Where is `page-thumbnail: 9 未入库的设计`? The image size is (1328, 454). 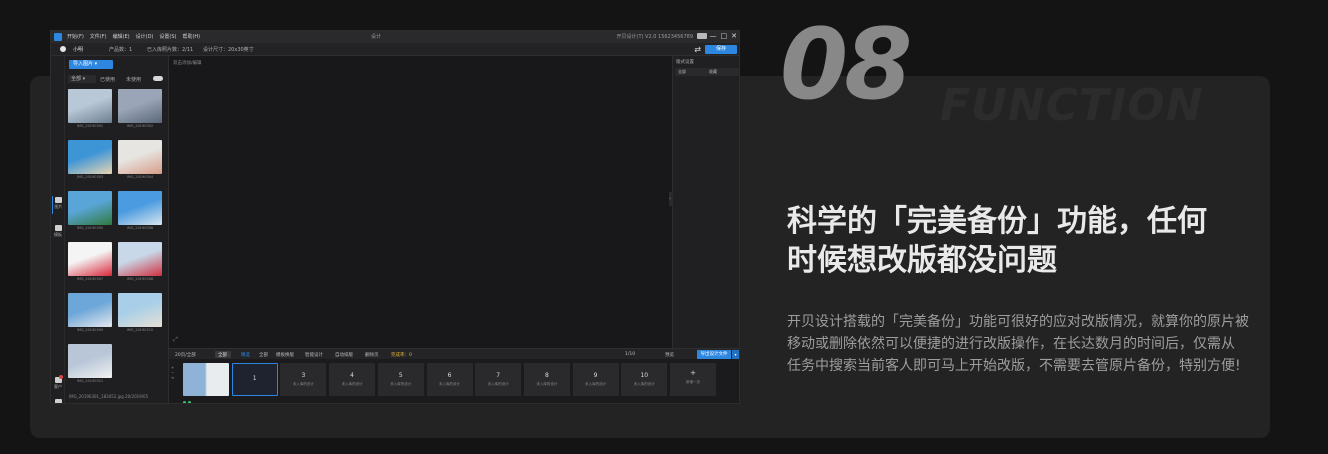
page-thumbnail: 9 未入库的设计 is located at coordinates (595, 379).